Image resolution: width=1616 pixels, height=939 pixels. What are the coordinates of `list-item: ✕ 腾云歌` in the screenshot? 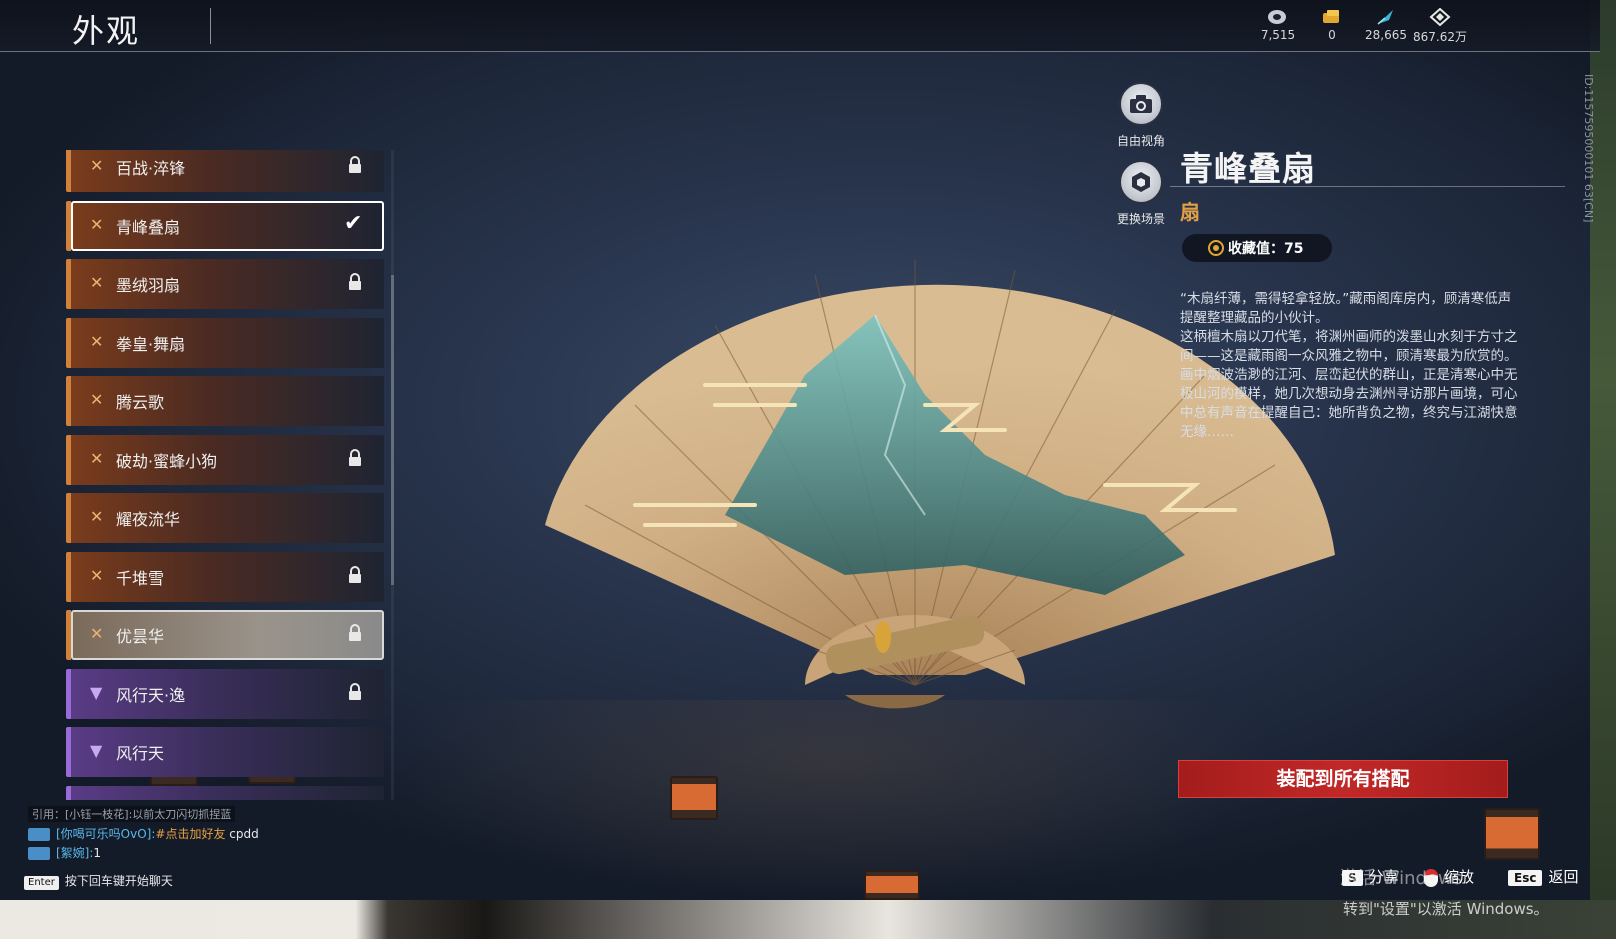 It's located at (225, 401).